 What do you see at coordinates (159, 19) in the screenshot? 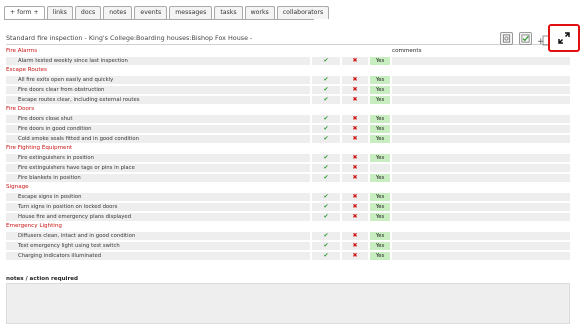
I see `tab-divider` at bounding box center [159, 19].